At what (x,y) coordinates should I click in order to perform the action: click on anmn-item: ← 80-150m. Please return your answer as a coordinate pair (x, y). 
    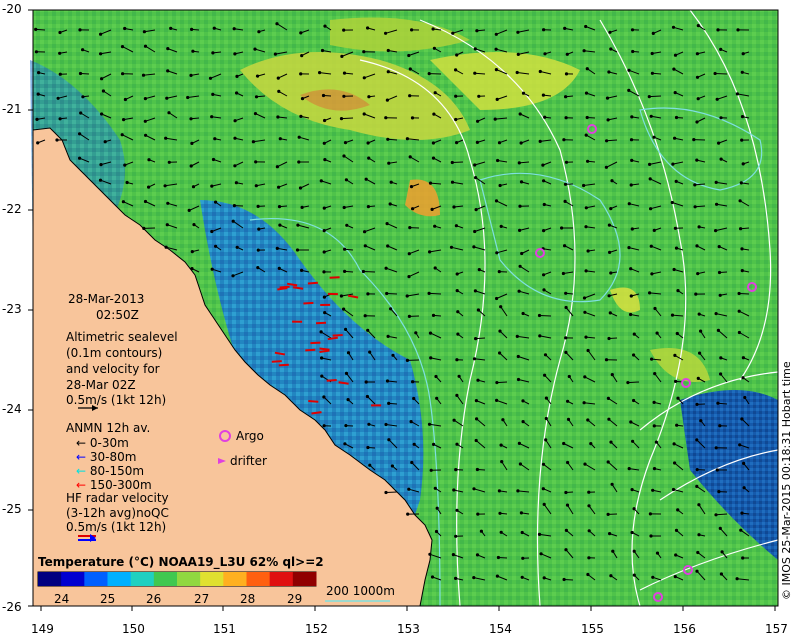
    Looking at the image, I should click on (110, 471).